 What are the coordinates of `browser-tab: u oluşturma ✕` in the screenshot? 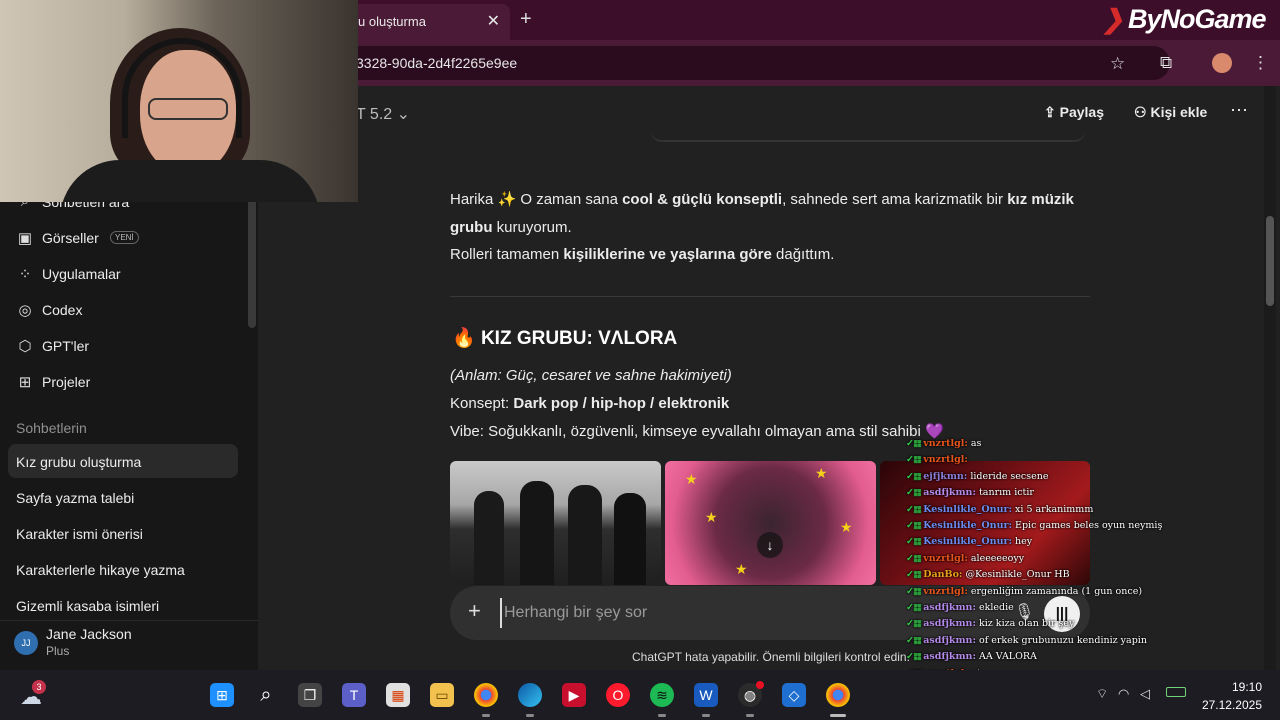 It's located at (425, 22).